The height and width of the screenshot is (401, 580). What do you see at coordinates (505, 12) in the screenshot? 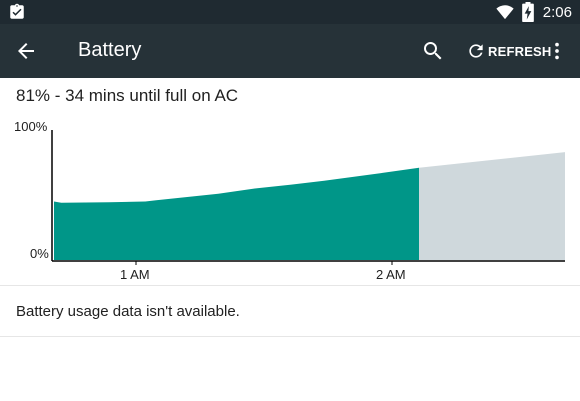
I see `wifi-icon` at bounding box center [505, 12].